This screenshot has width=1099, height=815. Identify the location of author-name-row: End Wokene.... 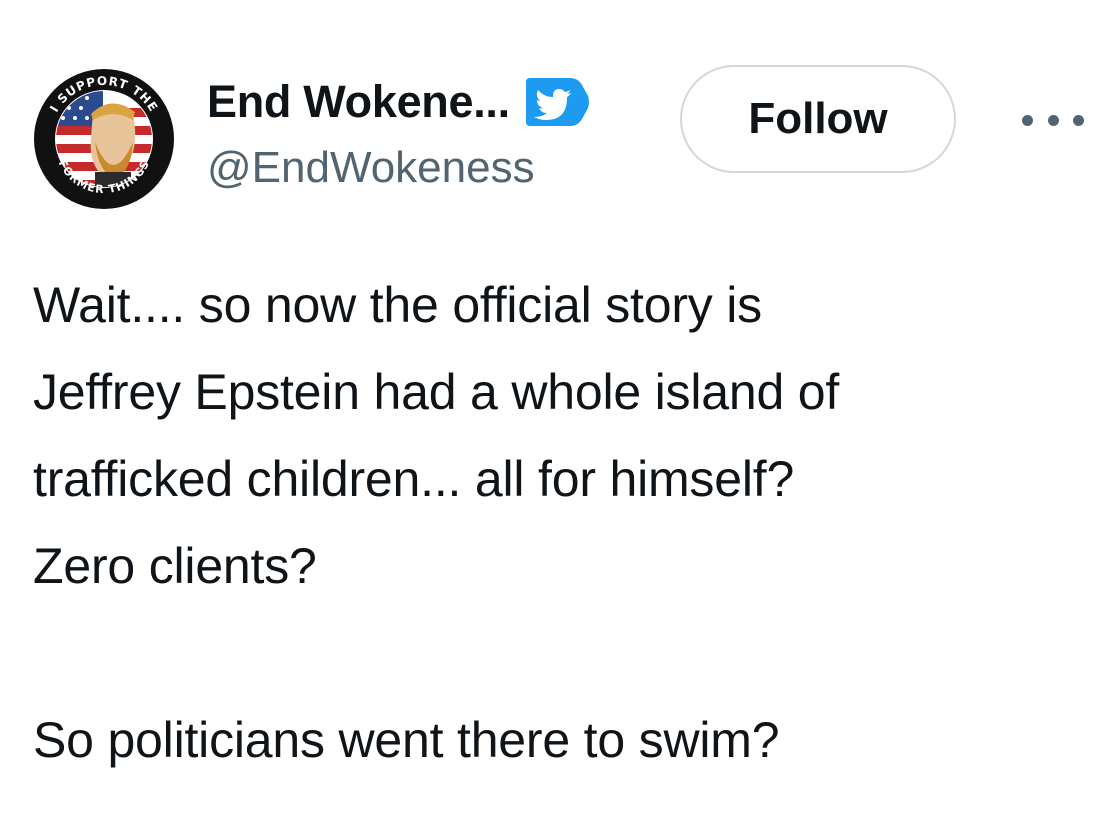
(398, 102).